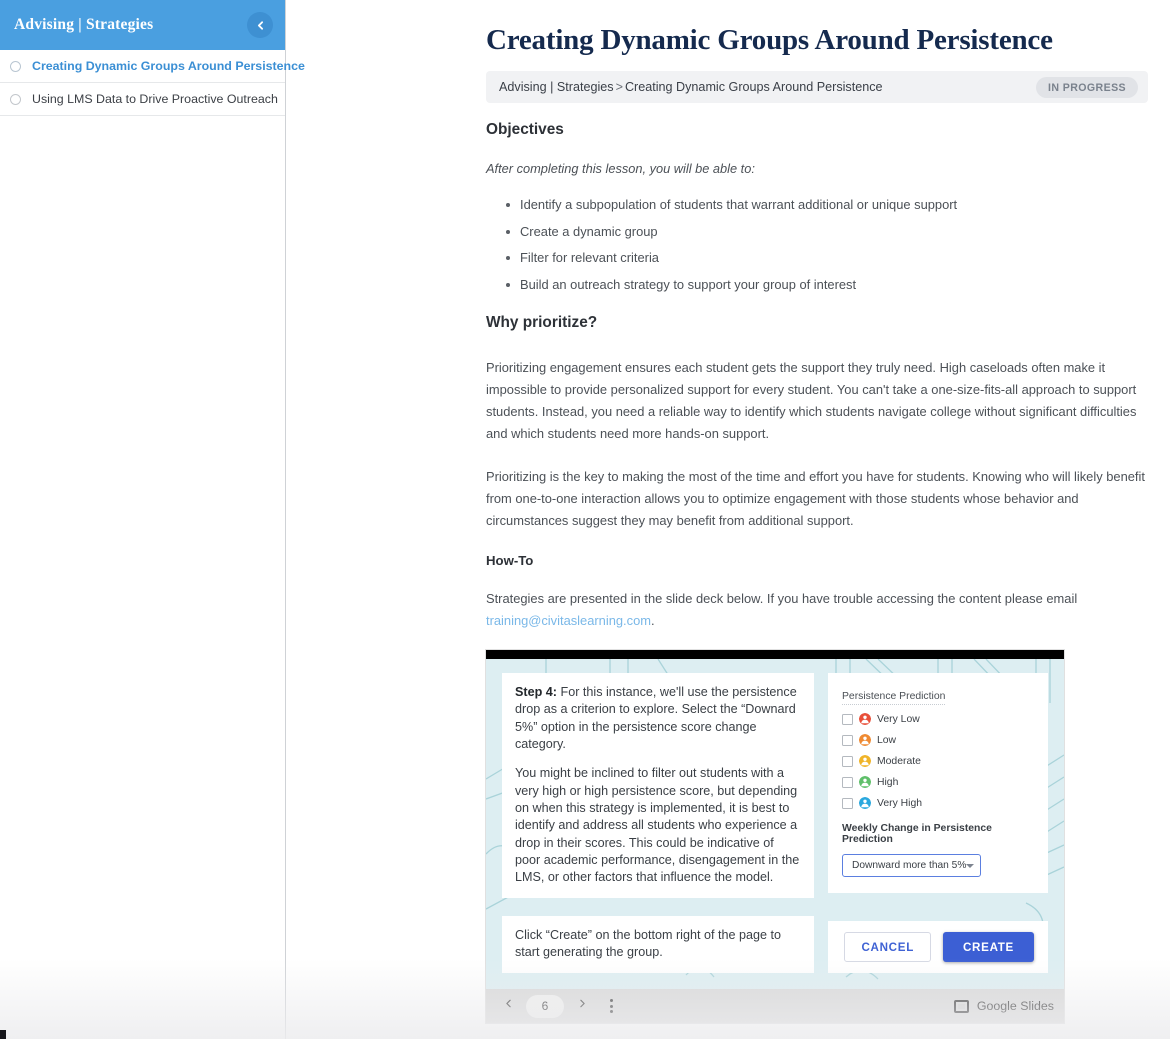 The width and height of the screenshot is (1170, 1039). I want to click on weekly-change-select: Downward more than 5%, so click(911, 866).